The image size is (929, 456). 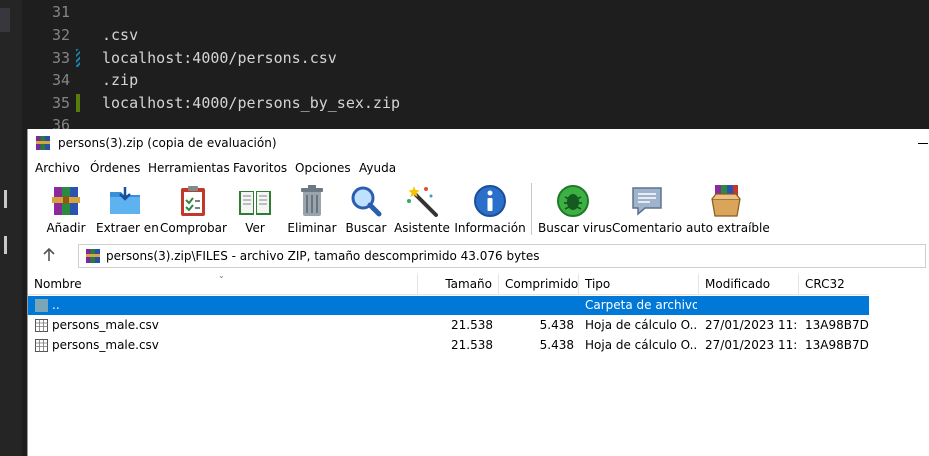 I want to click on archive-books-icon, so click(x=66, y=201).